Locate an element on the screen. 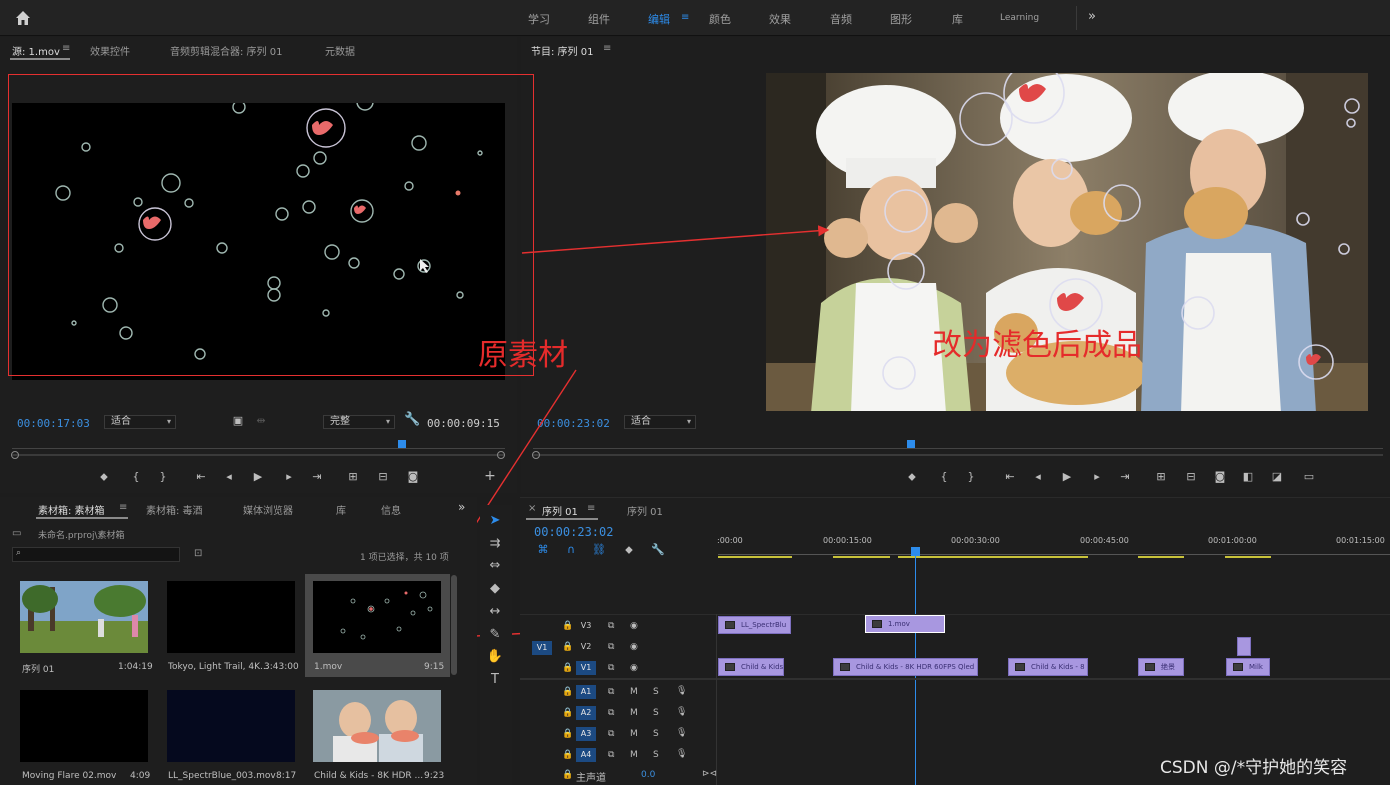  bin-search-input: ⌕ is located at coordinates (96, 554).